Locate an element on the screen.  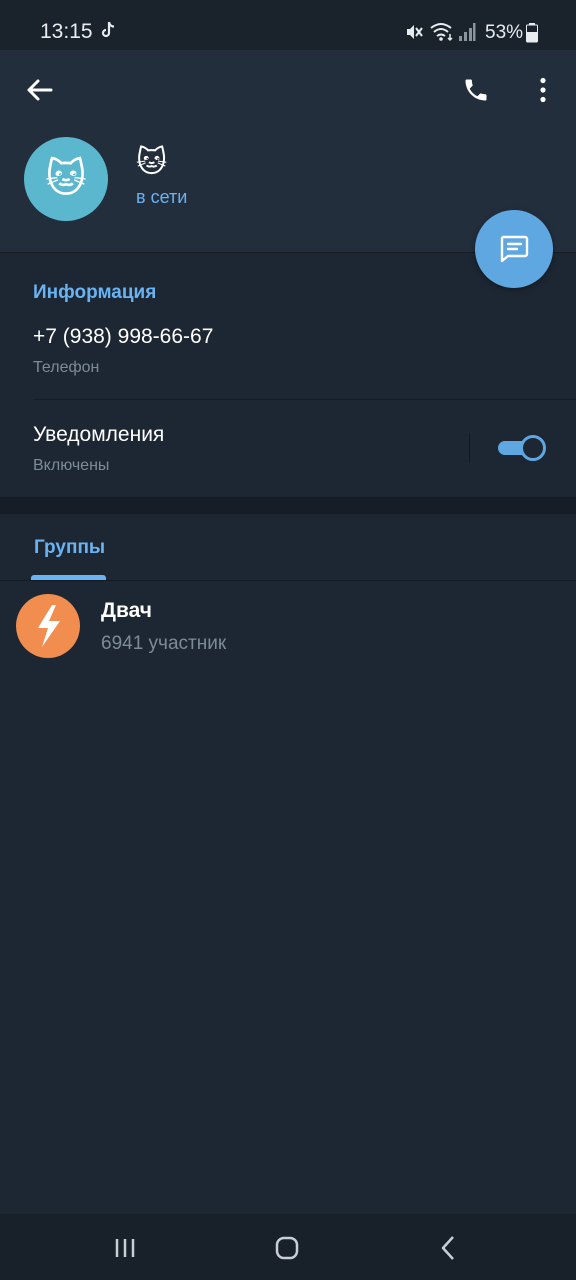
notifications-caption: Включены is located at coordinates (71, 465).